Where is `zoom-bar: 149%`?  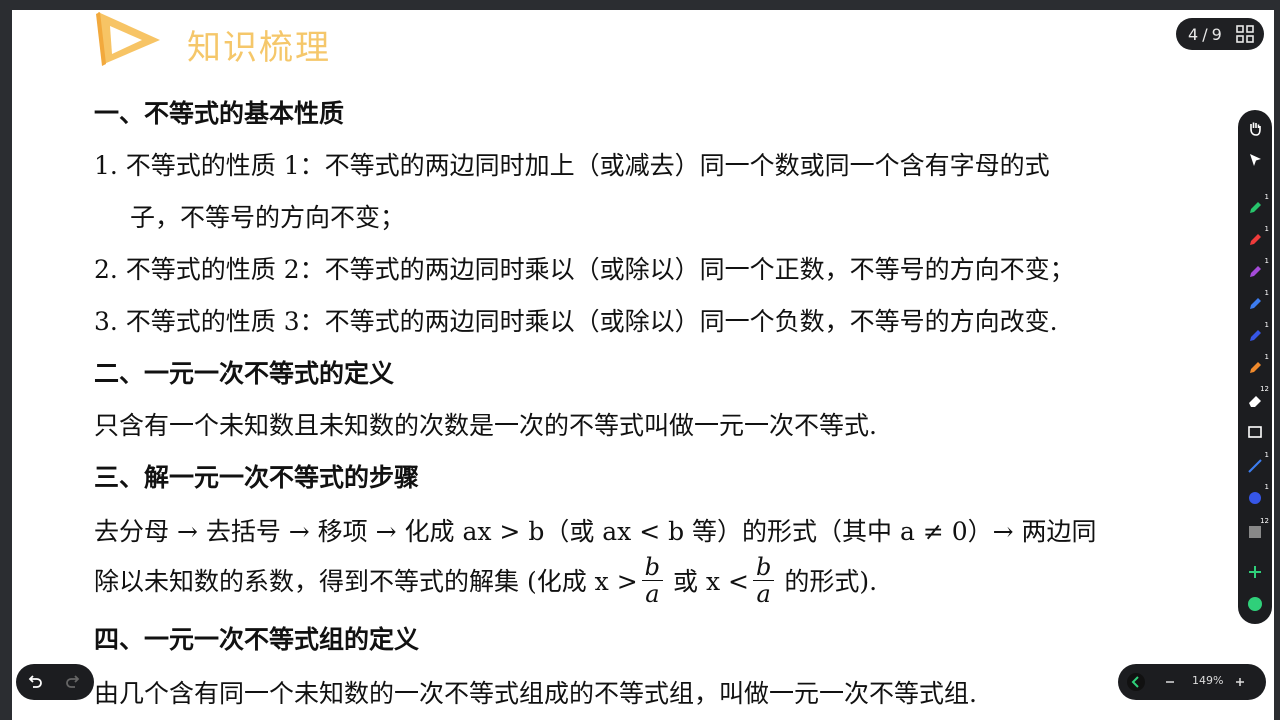
zoom-bar: 149% is located at coordinates (1192, 682).